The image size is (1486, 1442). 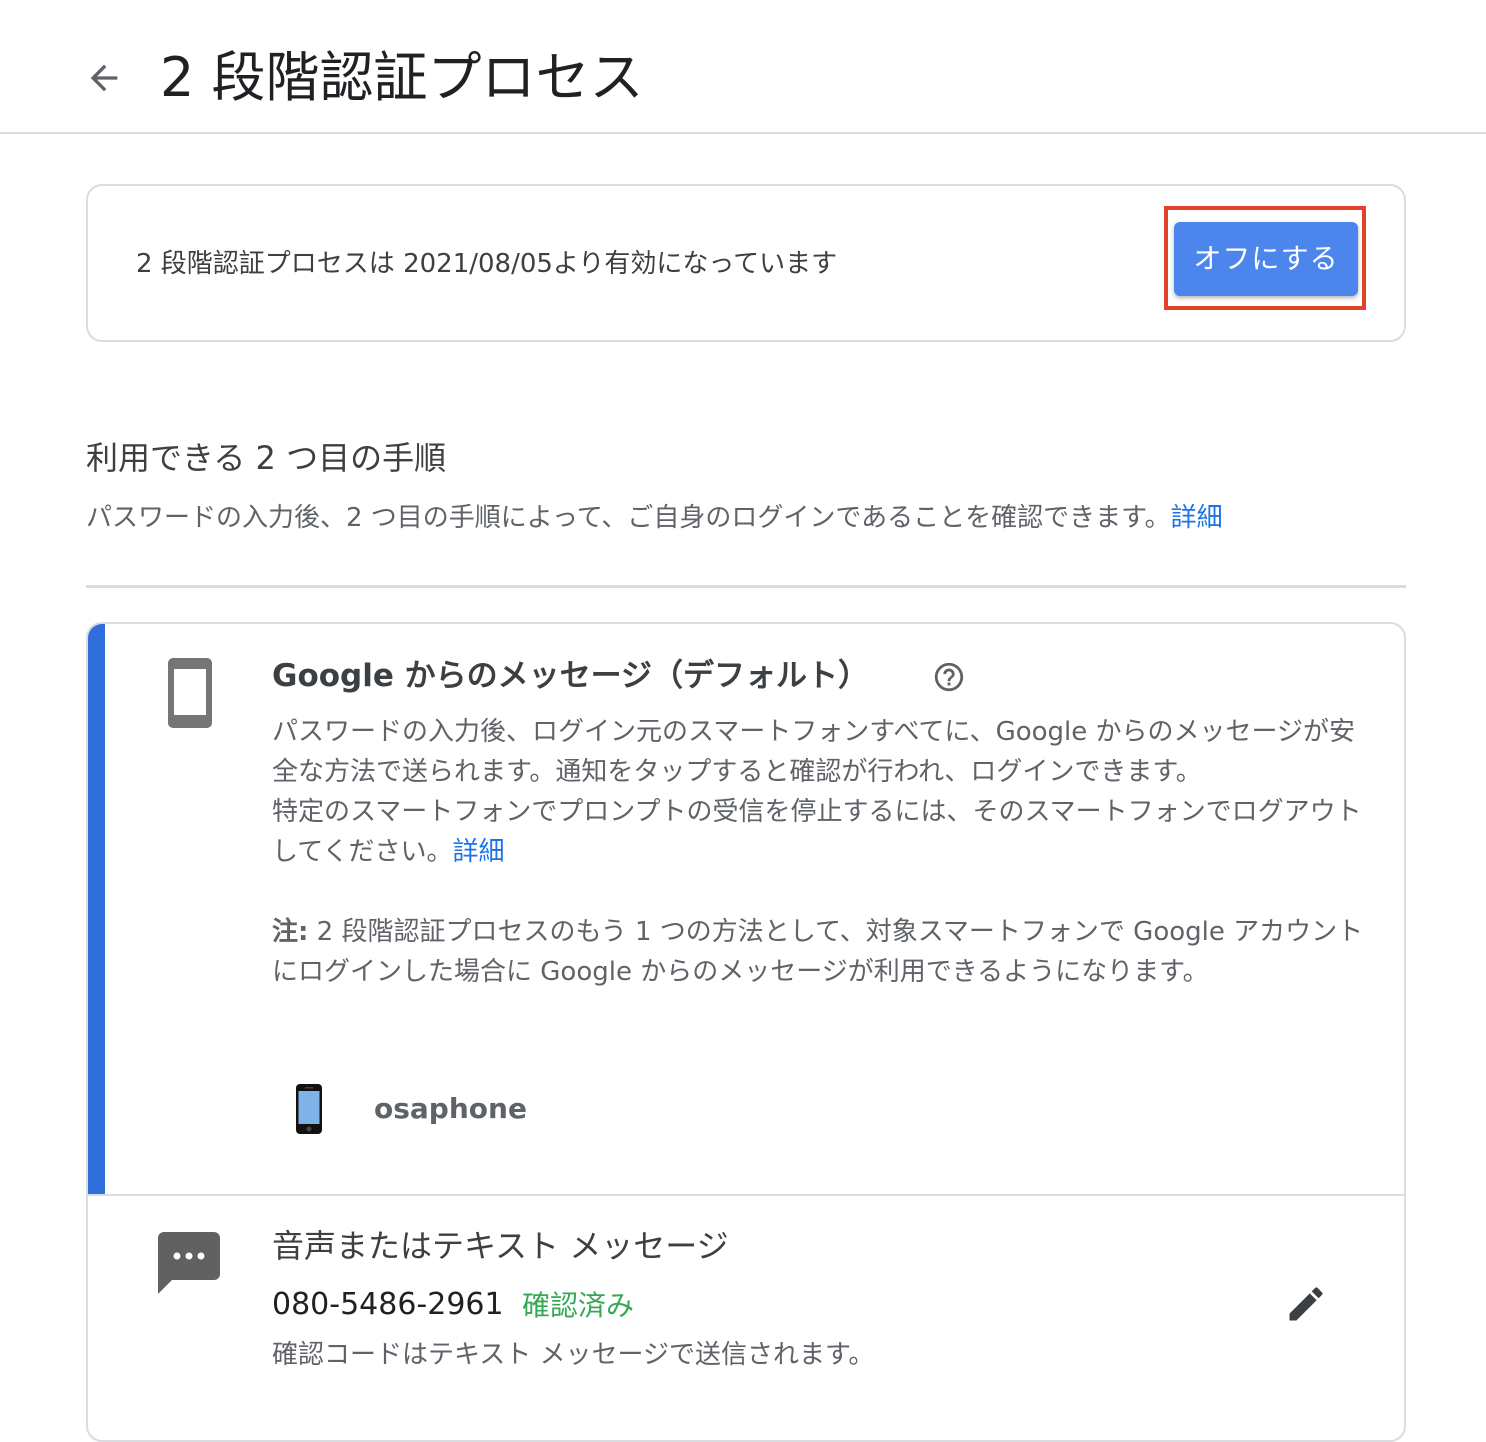 I want to click on phone-number: 080-5486-2961, so click(x=388, y=1304).